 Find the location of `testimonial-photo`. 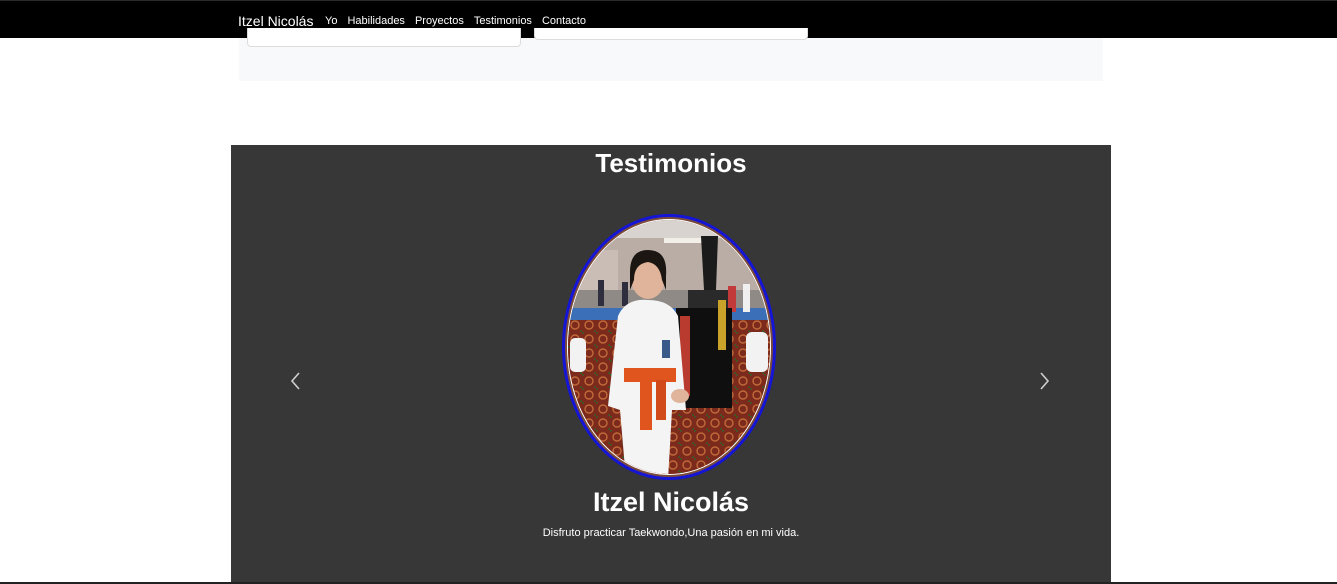

testimonial-photo is located at coordinates (669, 347).